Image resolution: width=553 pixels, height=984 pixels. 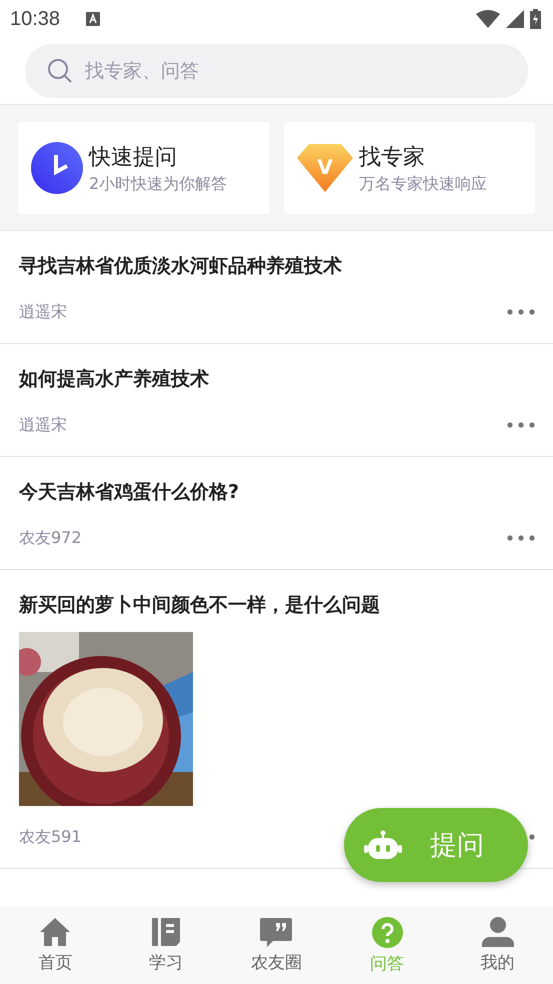 I want to click on shortcut-card: V 找专家 万名专家快速响应, so click(x=409, y=168).